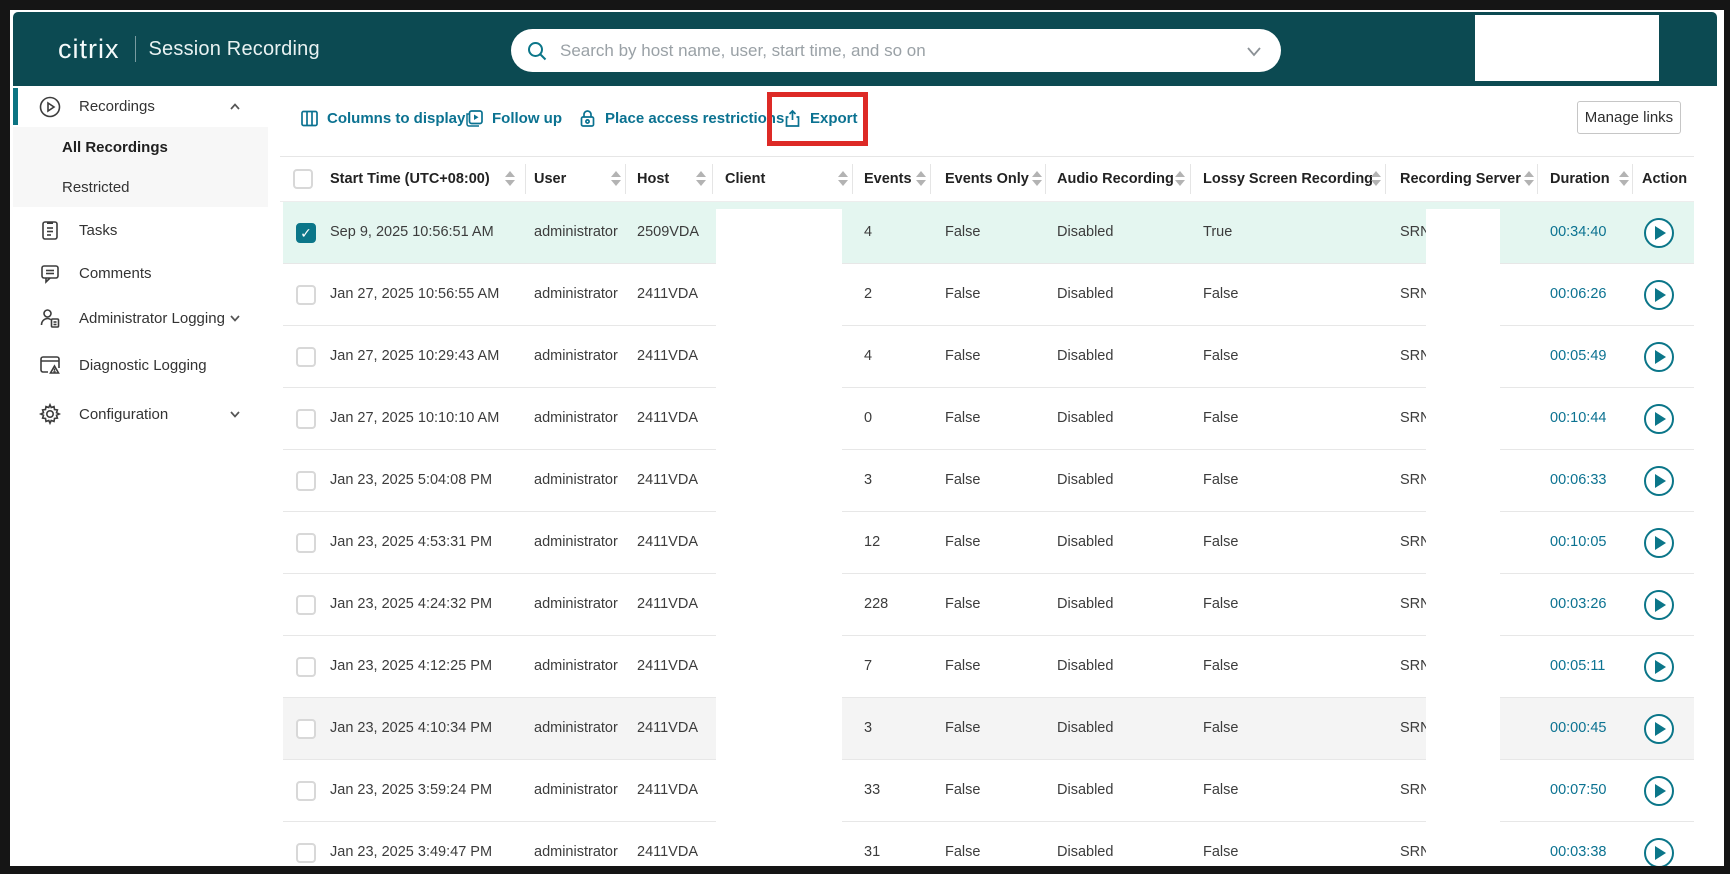 Image resolution: width=1730 pixels, height=874 pixels. What do you see at coordinates (410, 179) in the screenshot?
I see `column-header-start-time: Start Time (UTC+08:00)` at bounding box center [410, 179].